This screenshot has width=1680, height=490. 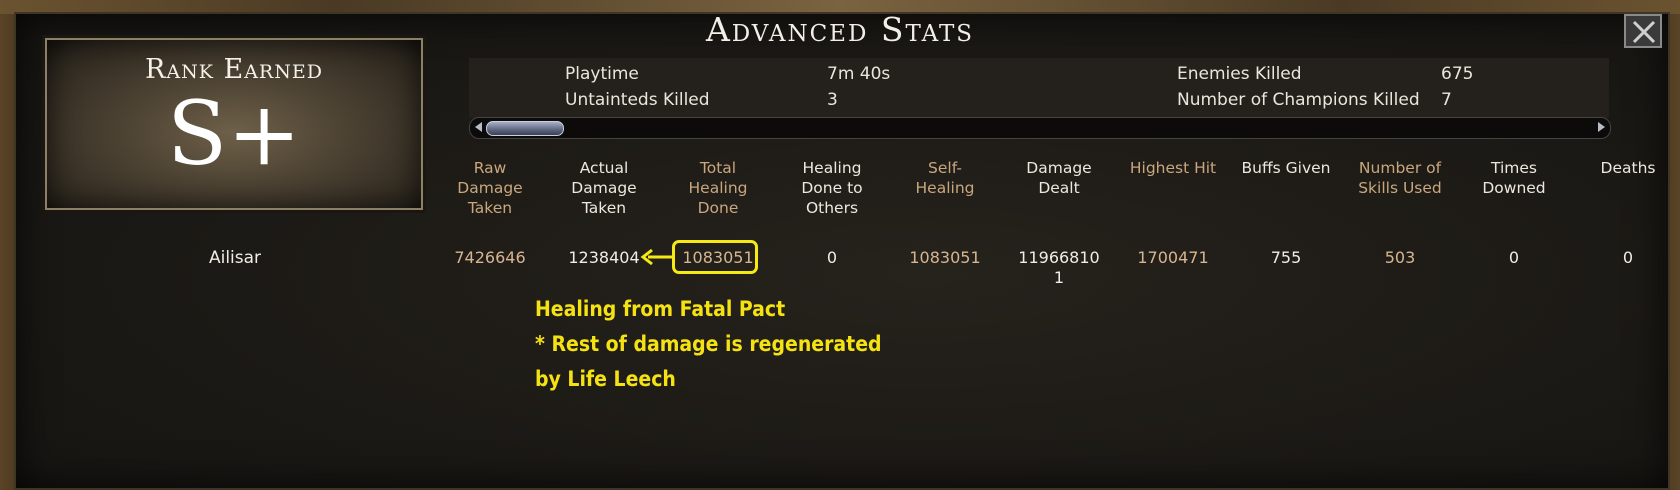 What do you see at coordinates (1457, 74) in the screenshot?
I see `enemies-value: 675` at bounding box center [1457, 74].